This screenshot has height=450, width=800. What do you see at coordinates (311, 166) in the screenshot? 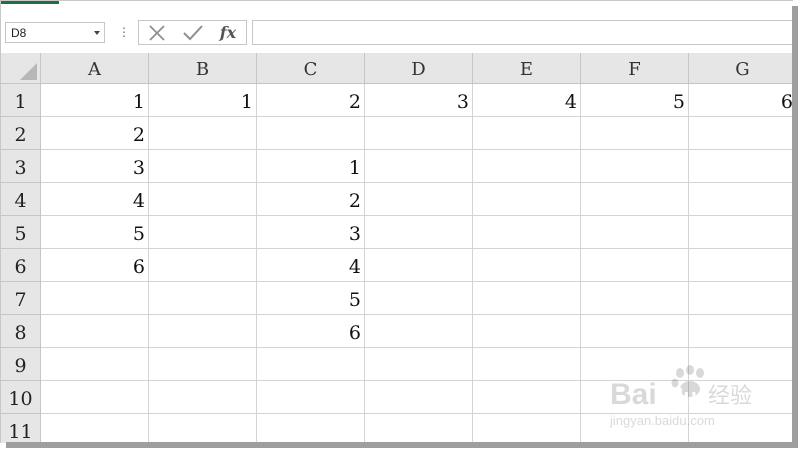
I see `cell-c3: 1` at bounding box center [311, 166].